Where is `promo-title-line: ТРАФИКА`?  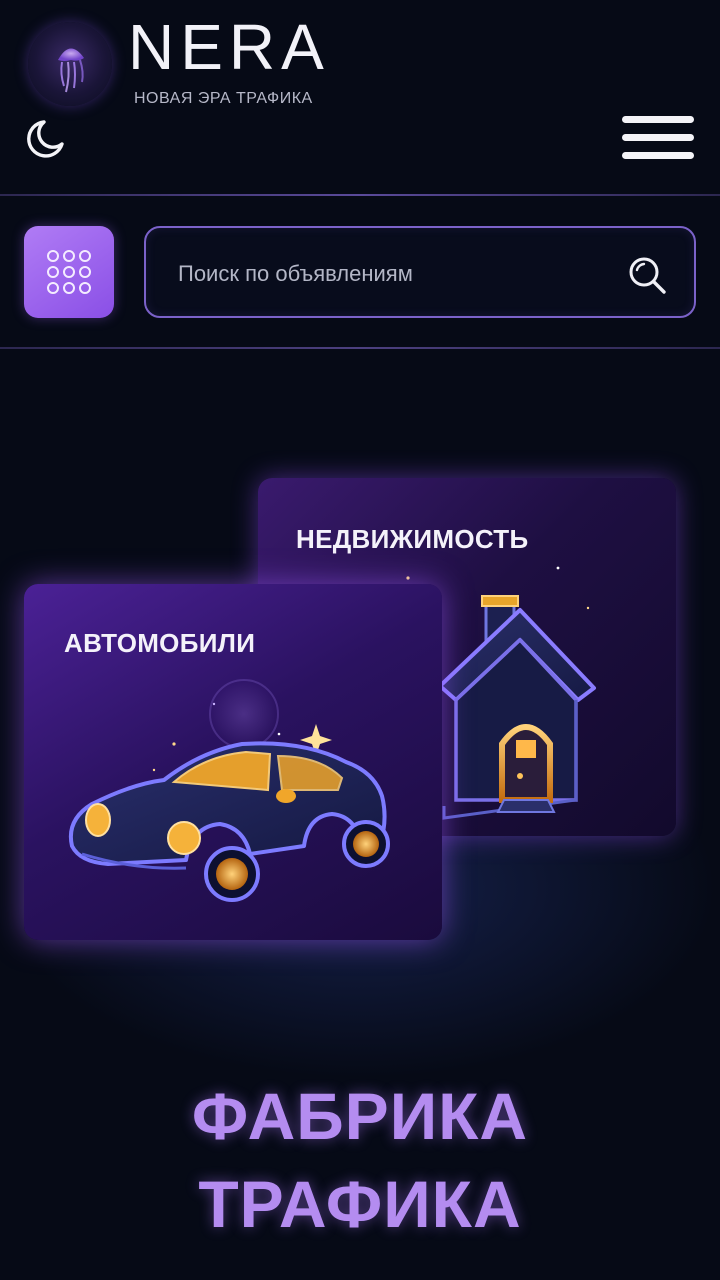
promo-title-line: ТРАФИКА is located at coordinates (360, 1204).